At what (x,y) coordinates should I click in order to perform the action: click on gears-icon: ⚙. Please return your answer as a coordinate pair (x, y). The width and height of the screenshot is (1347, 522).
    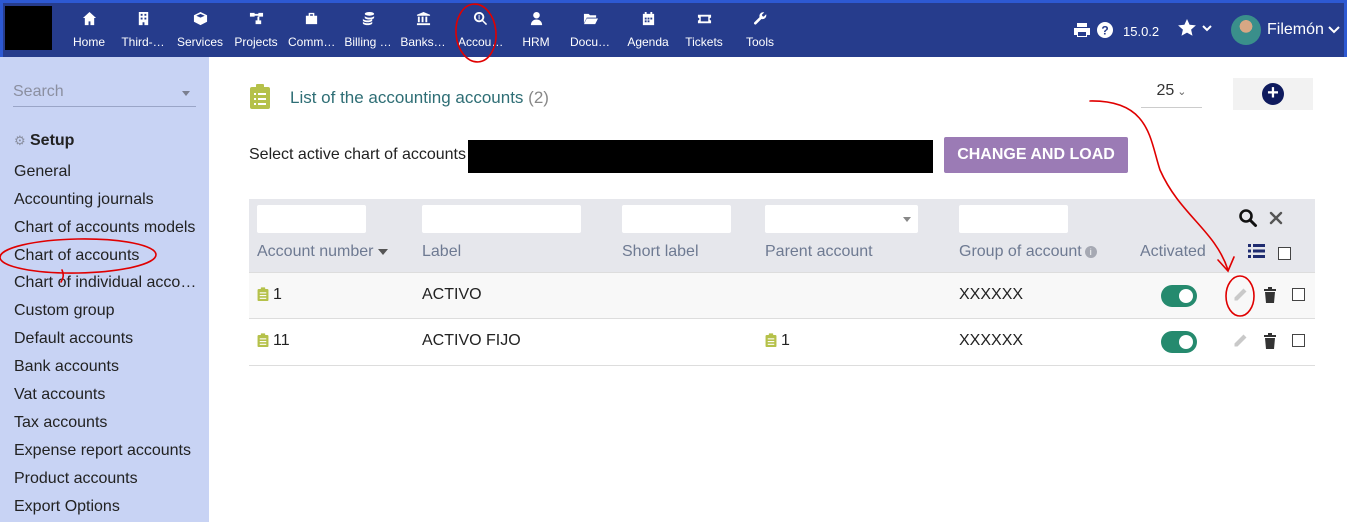
    Looking at the image, I should click on (20, 140).